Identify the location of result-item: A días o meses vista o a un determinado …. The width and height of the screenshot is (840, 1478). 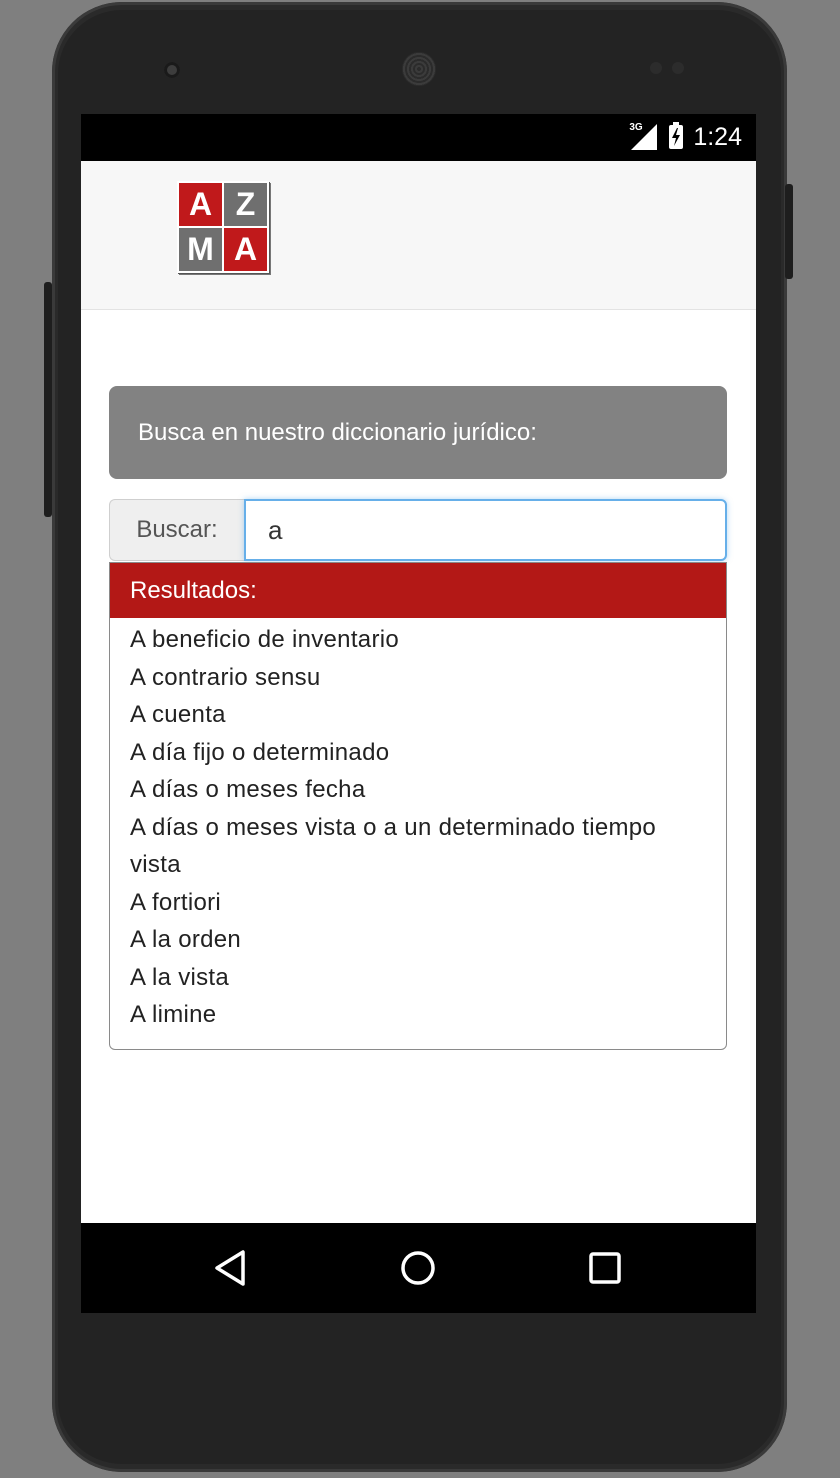
(418, 846).